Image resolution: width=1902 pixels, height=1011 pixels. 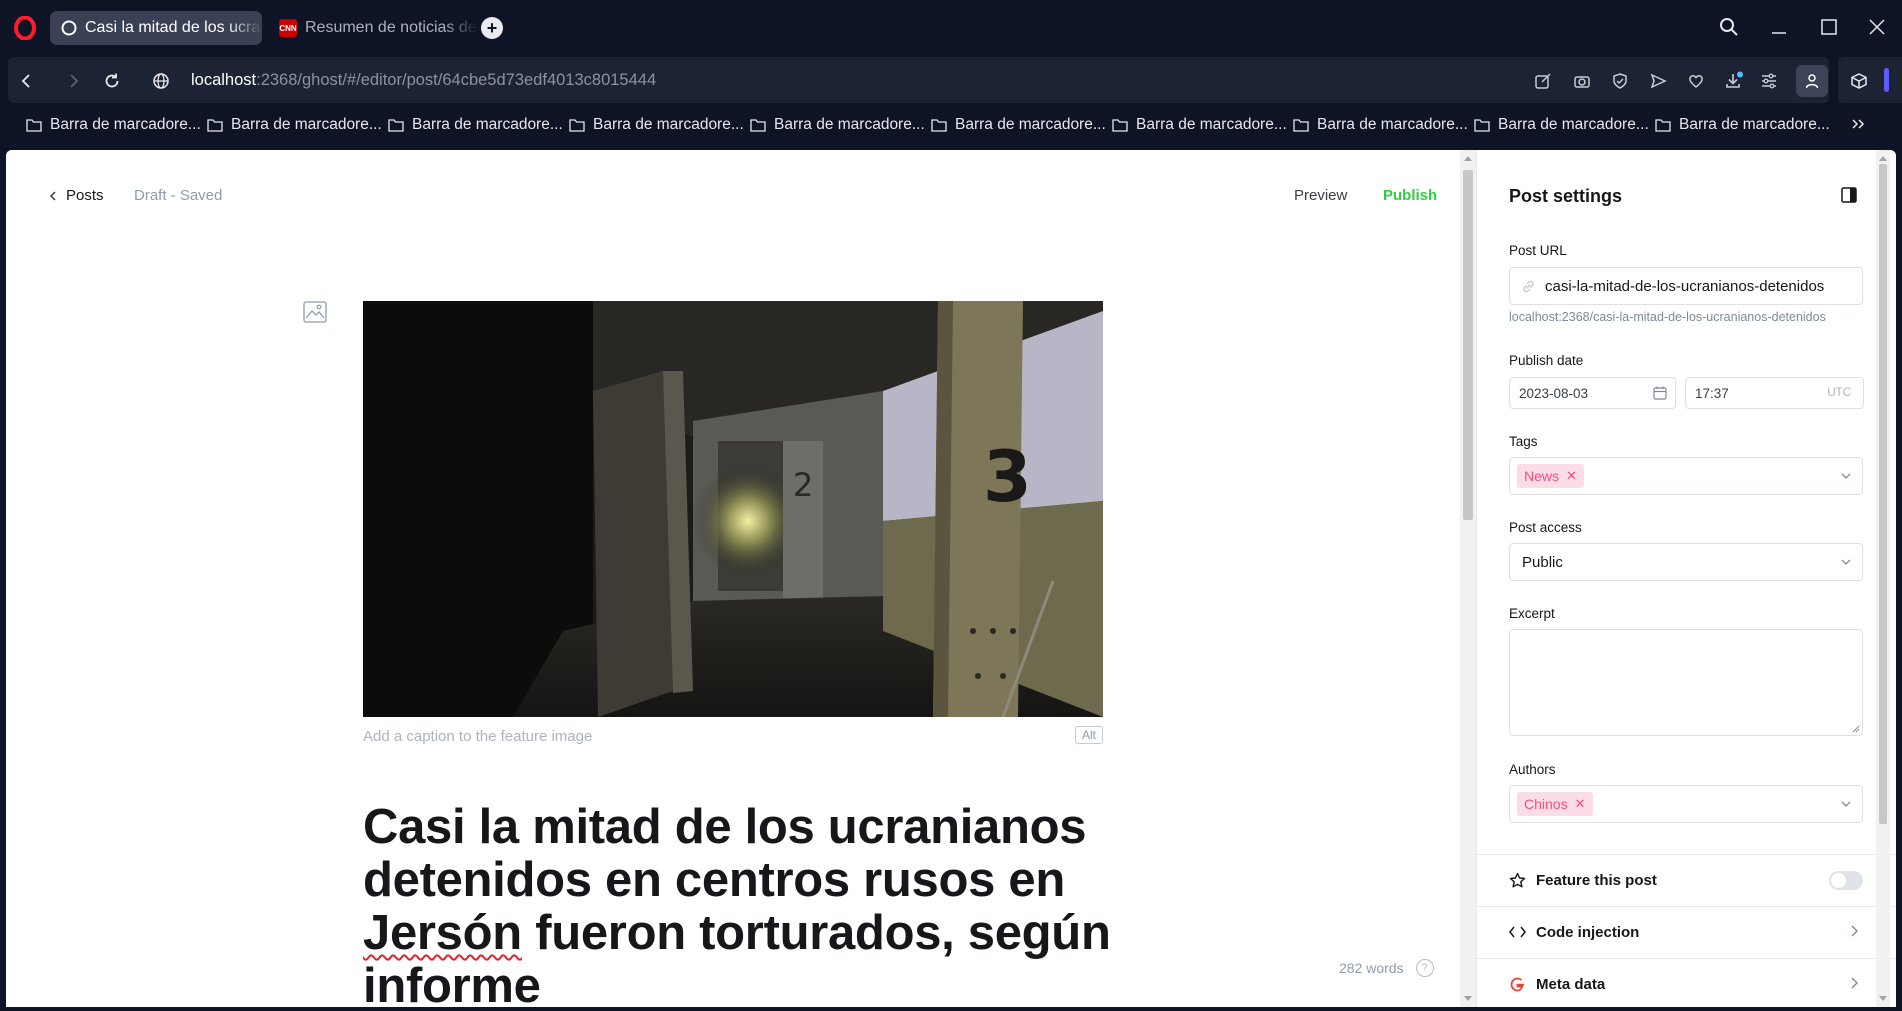 I want to click on feature-image-caption-input: Add a caption to the feature image, so click(x=477, y=736).